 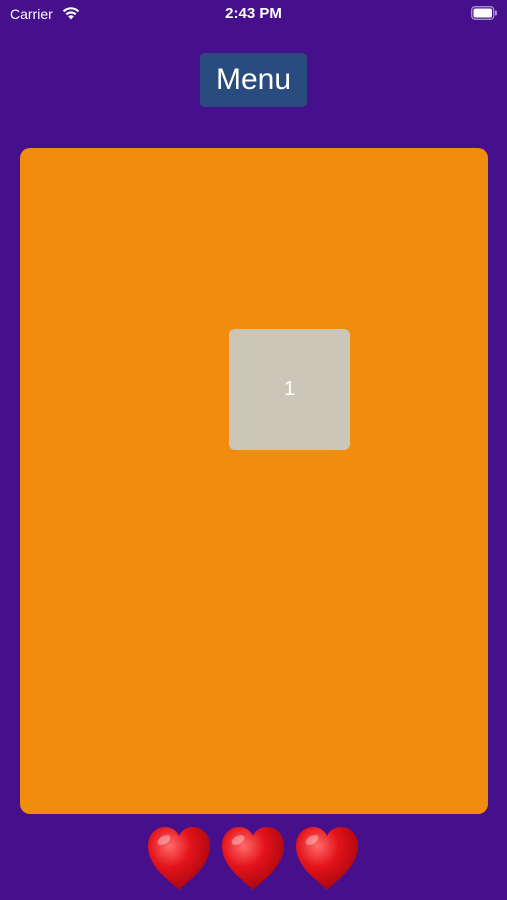 What do you see at coordinates (484, 13) in the screenshot?
I see `battery-icon` at bounding box center [484, 13].